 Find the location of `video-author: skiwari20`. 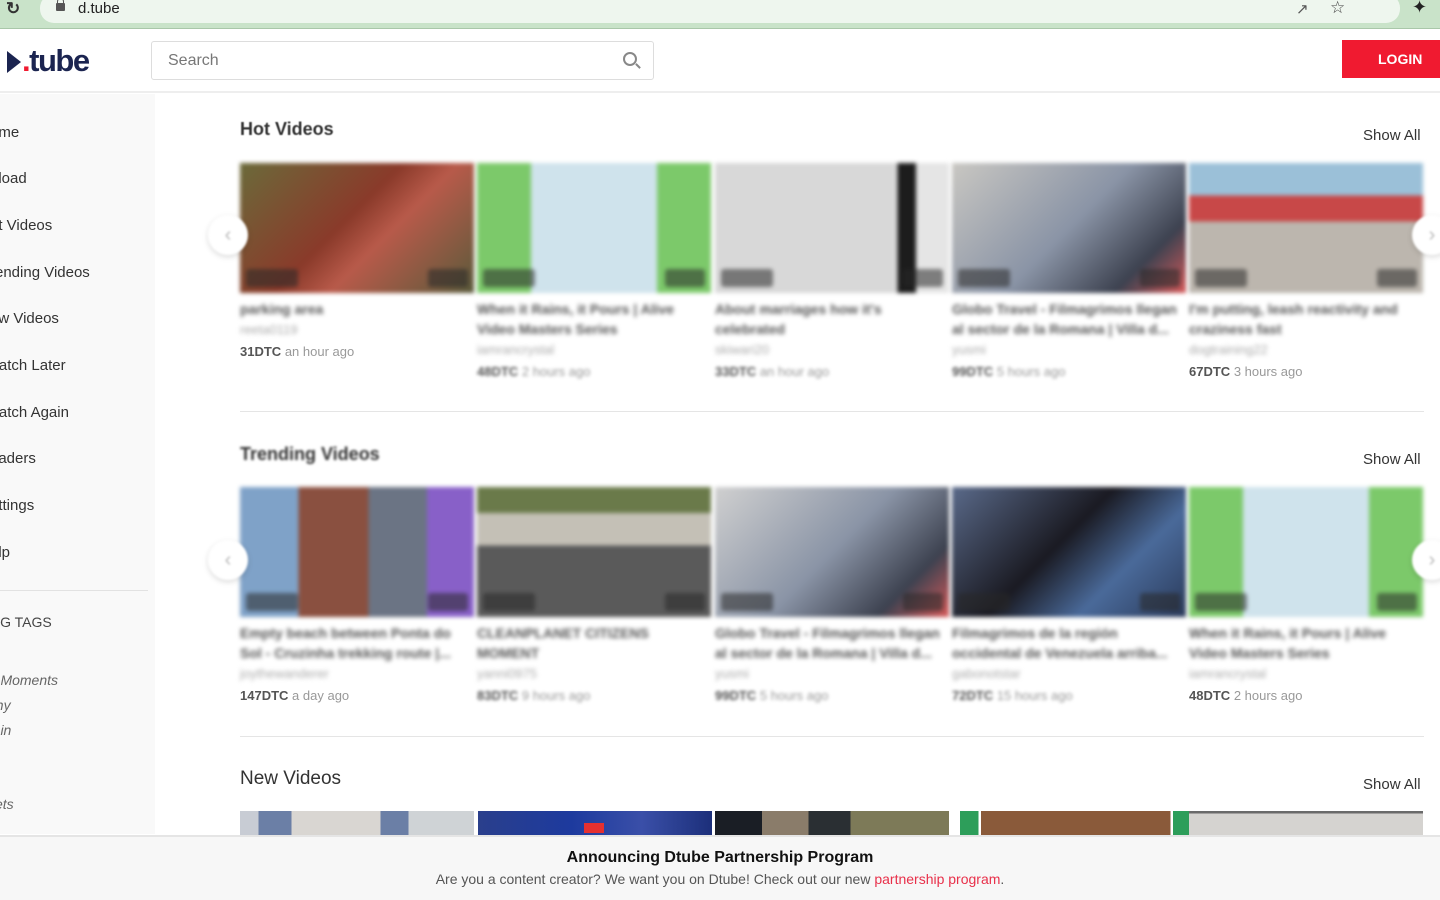

video-author: skiwari20 is located at coordinates (832, 350).